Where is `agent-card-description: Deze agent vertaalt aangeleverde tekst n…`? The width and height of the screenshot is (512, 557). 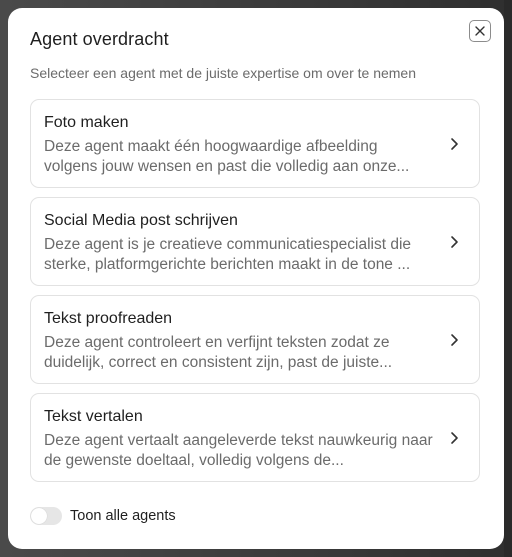
agent-card-description: Deze agent vertaalt aangeleverde tekst n… is located at coordinates (238, 450).